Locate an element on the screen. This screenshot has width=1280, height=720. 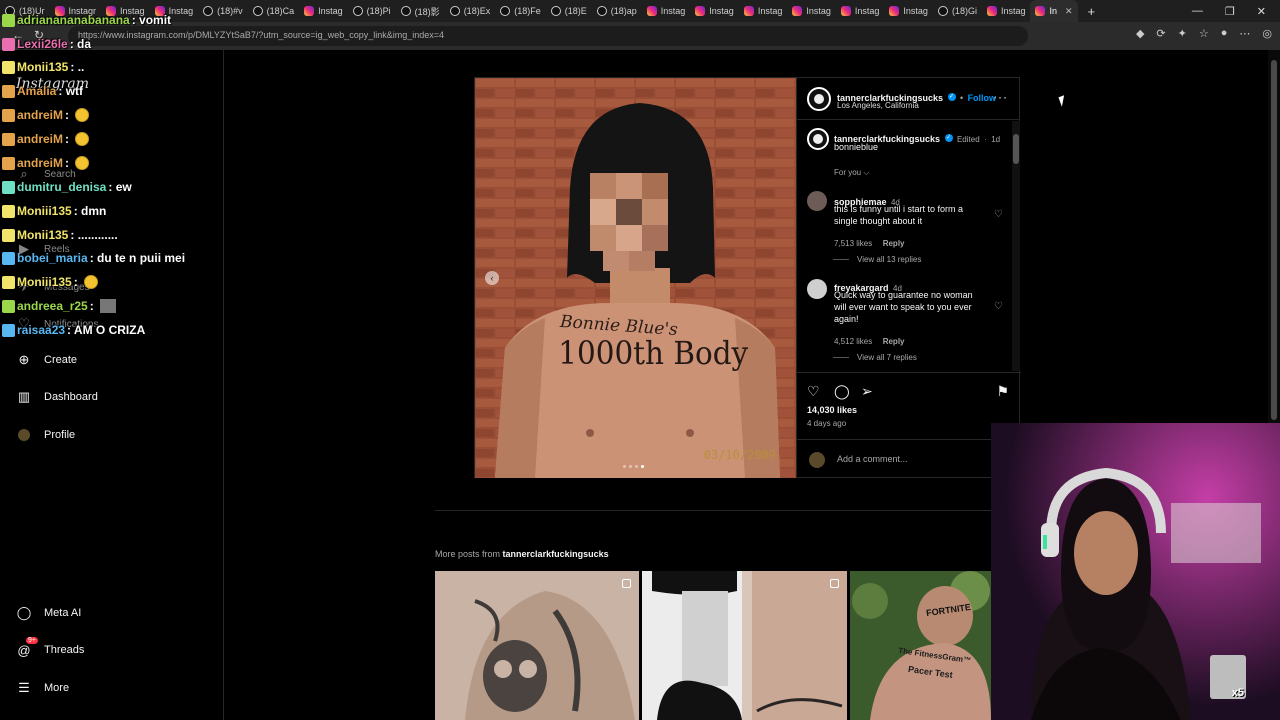
bookmark-icon: ⚑ is located at coordinates (1002, 391).